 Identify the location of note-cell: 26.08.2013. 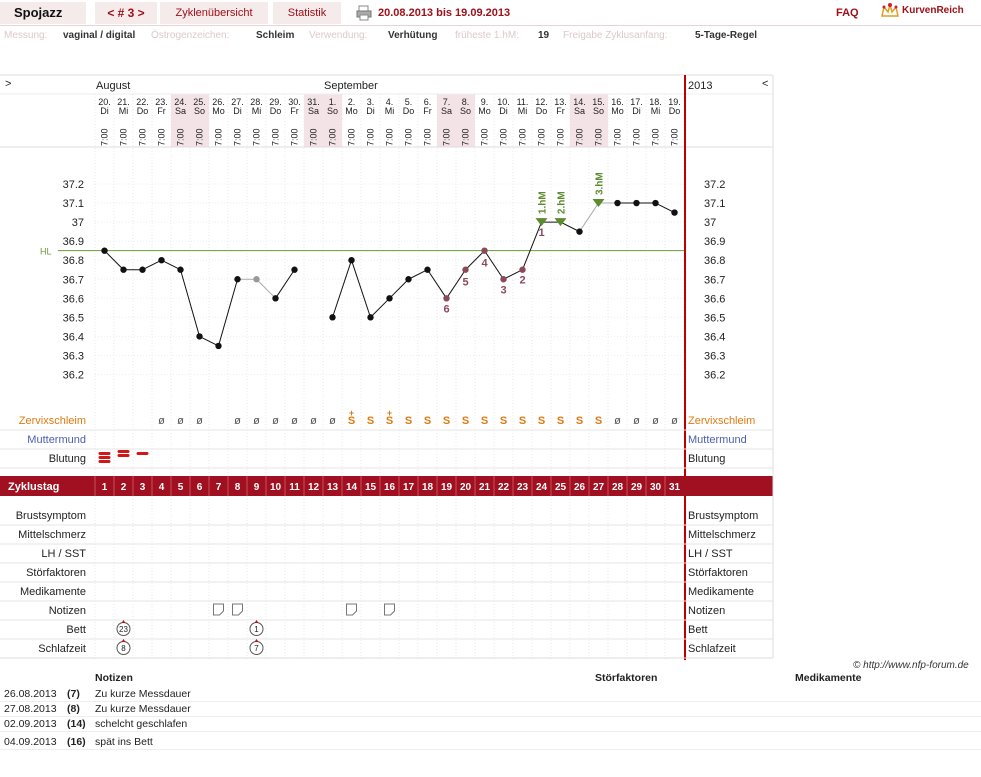
(30, 694).